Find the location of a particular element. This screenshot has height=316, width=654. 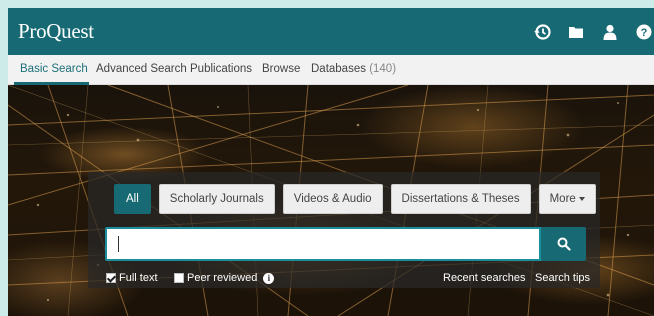

tab-advanced-search: Advanced Search is located at coordinates (141, 69).